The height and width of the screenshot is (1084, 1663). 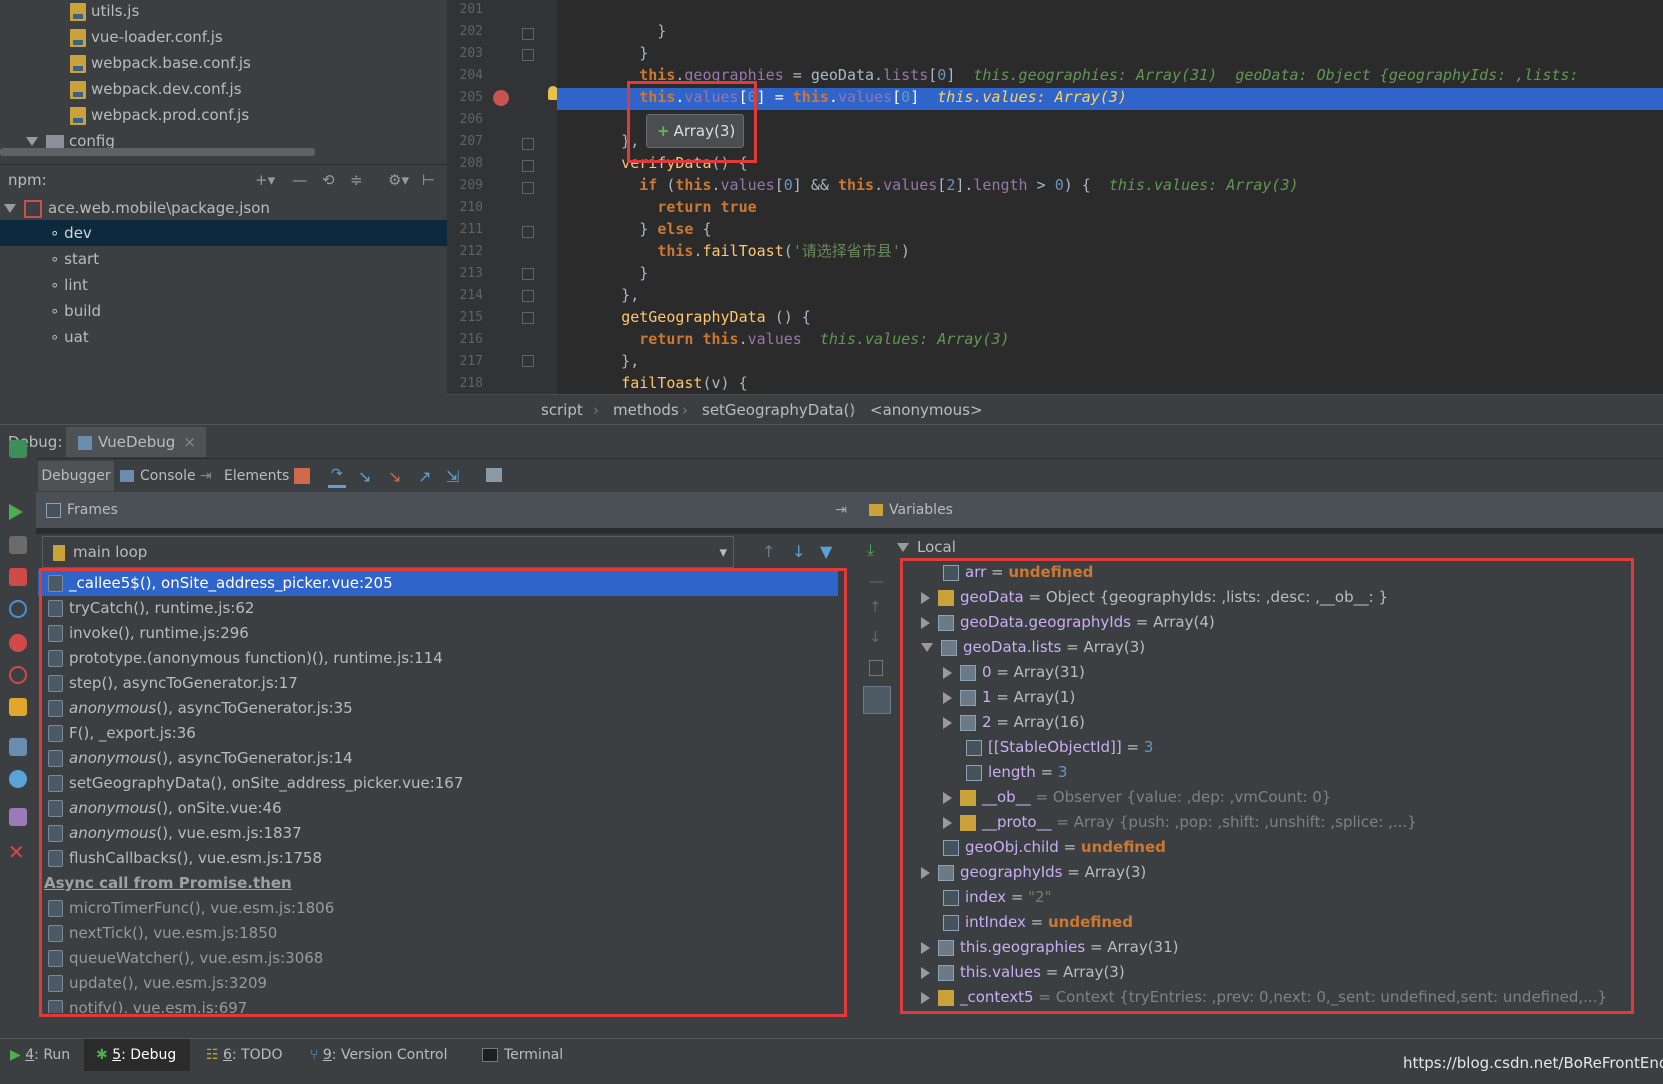 I want to click on code-line: }, so click(x=608, y=53).